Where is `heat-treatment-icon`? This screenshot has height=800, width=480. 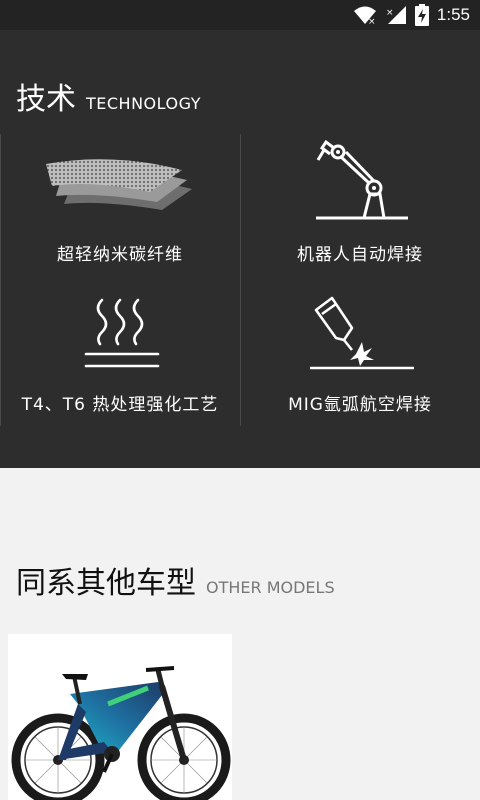 heat-treatment-icon is located at coordinates (122, 333).